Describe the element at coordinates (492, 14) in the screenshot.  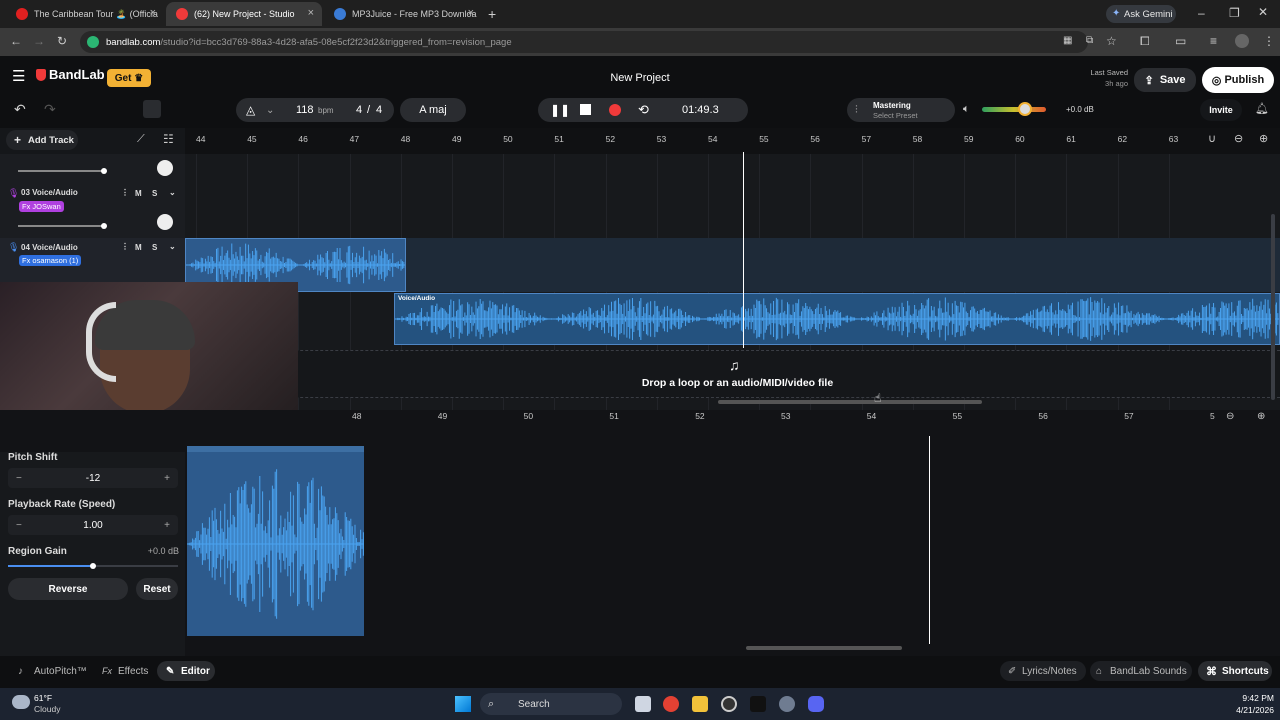
I see `new-tab-button: +` at that location.